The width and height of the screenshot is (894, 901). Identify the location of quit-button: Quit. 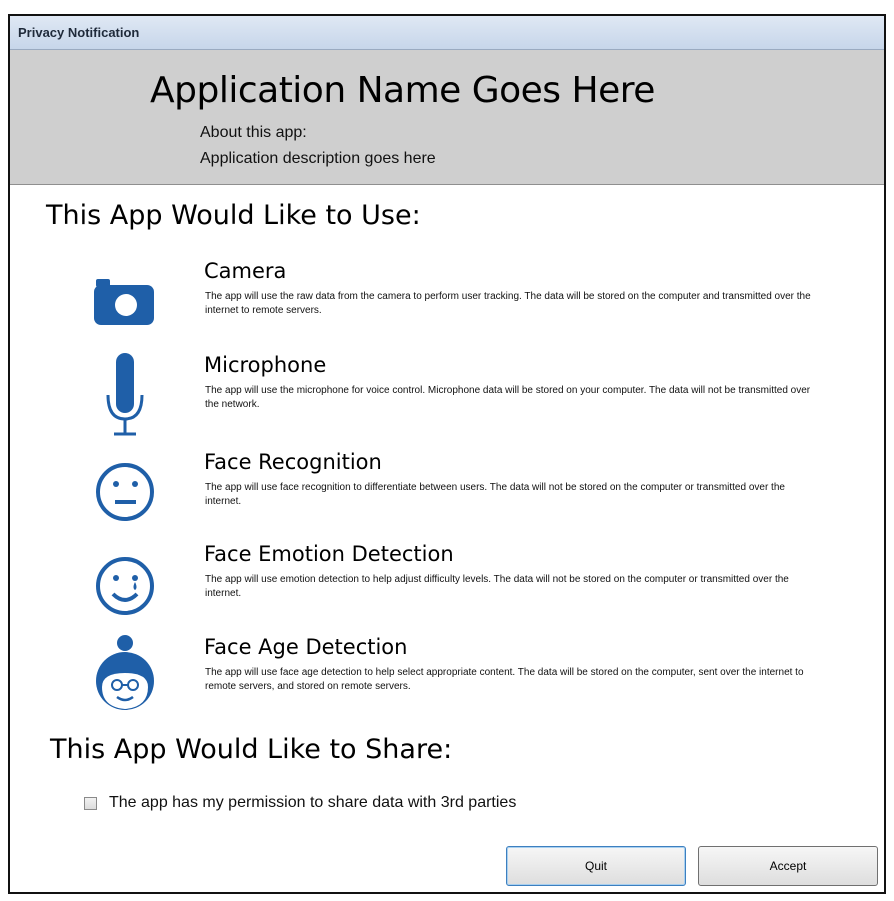
(596, 866).